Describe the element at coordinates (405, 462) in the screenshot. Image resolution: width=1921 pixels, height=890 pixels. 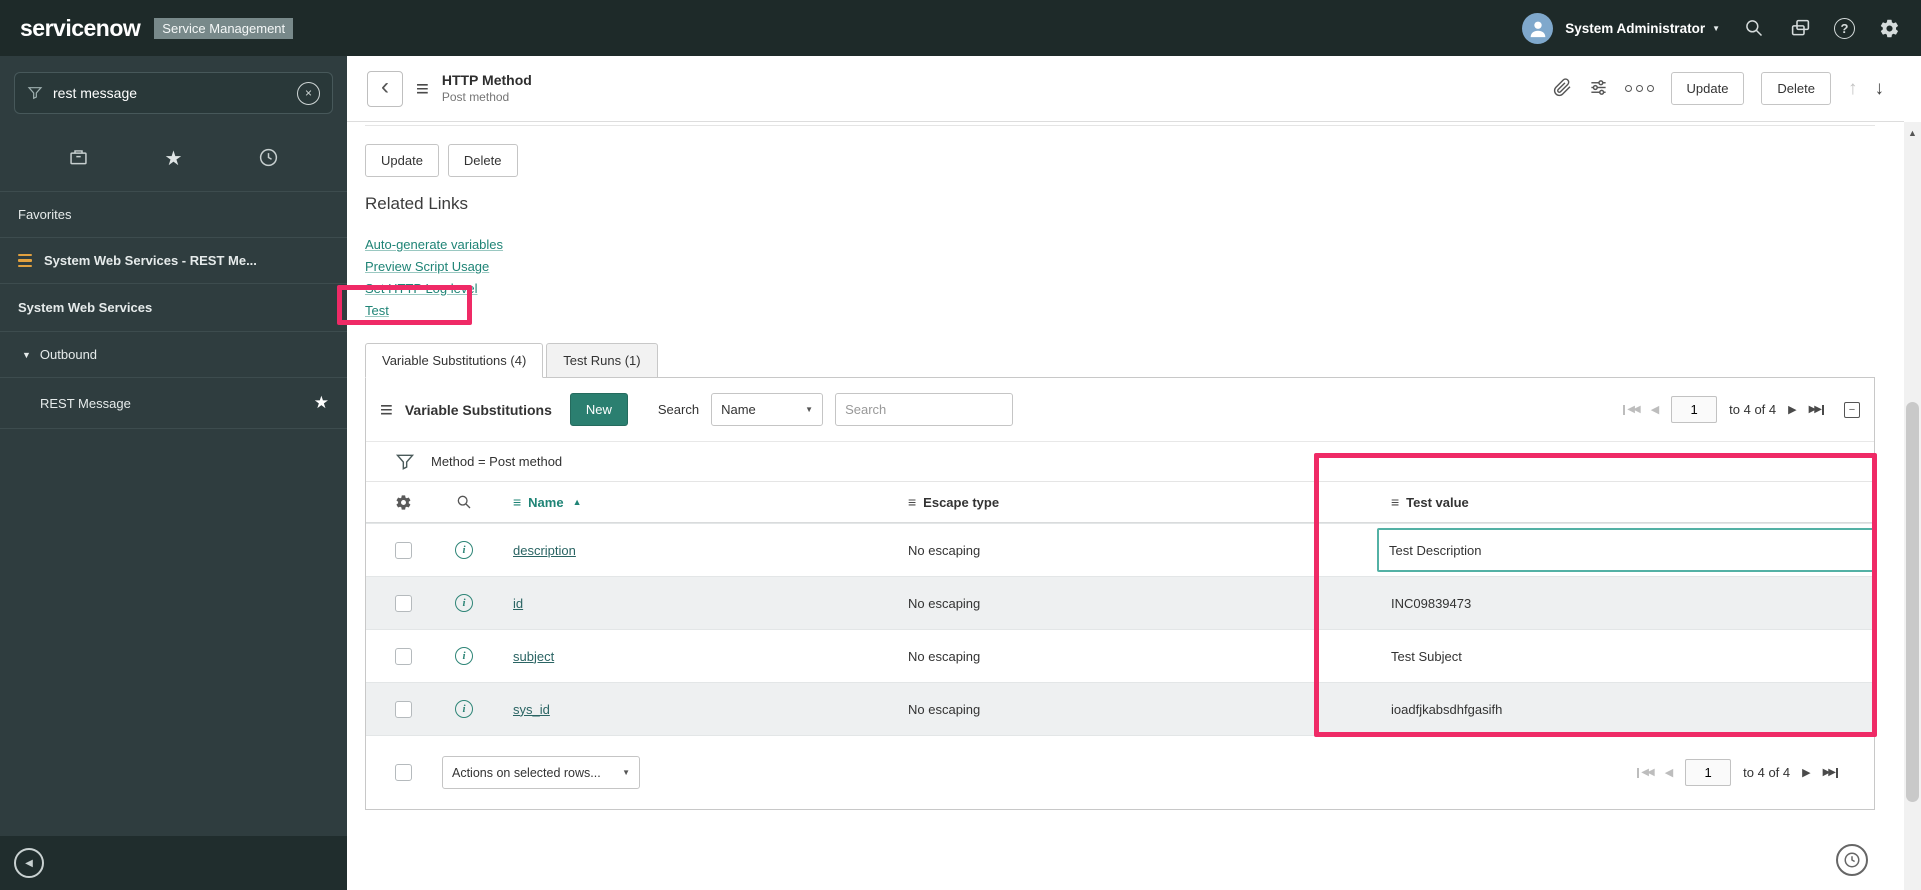
I see `filter-funnel-icon` at that location.